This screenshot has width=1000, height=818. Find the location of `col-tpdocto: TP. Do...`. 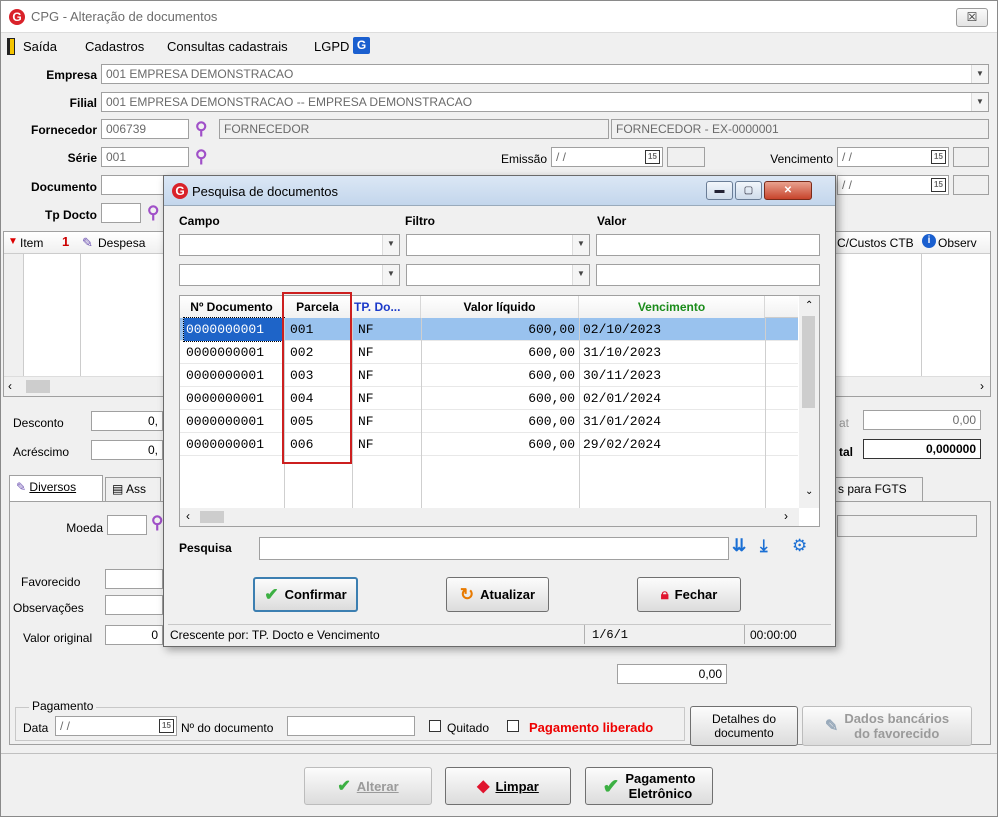

col-tpdocto: TP. Do... is located at coordinates (386, 307).